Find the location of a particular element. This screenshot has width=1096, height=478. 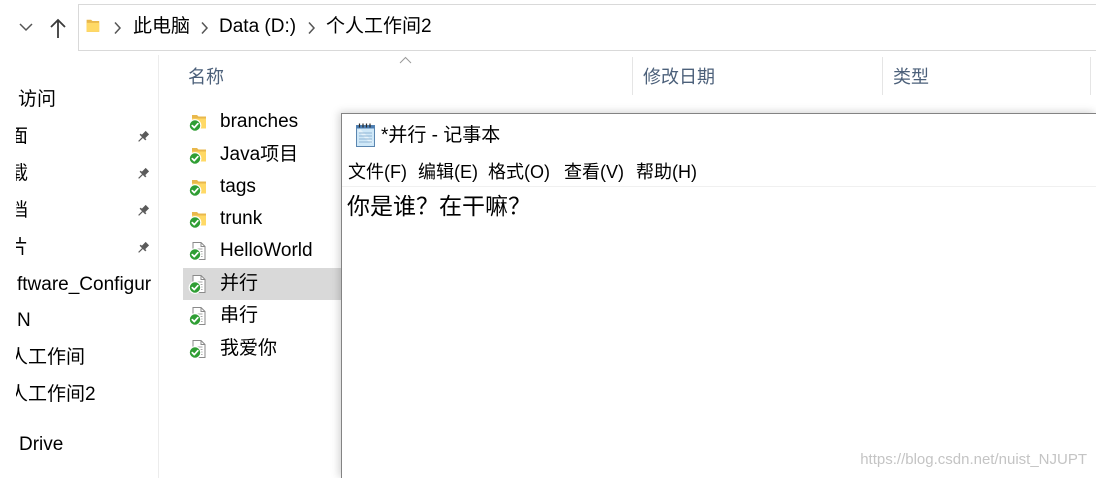

sidebar-item-label-clip: 片 is located at coordinates (86, 248).